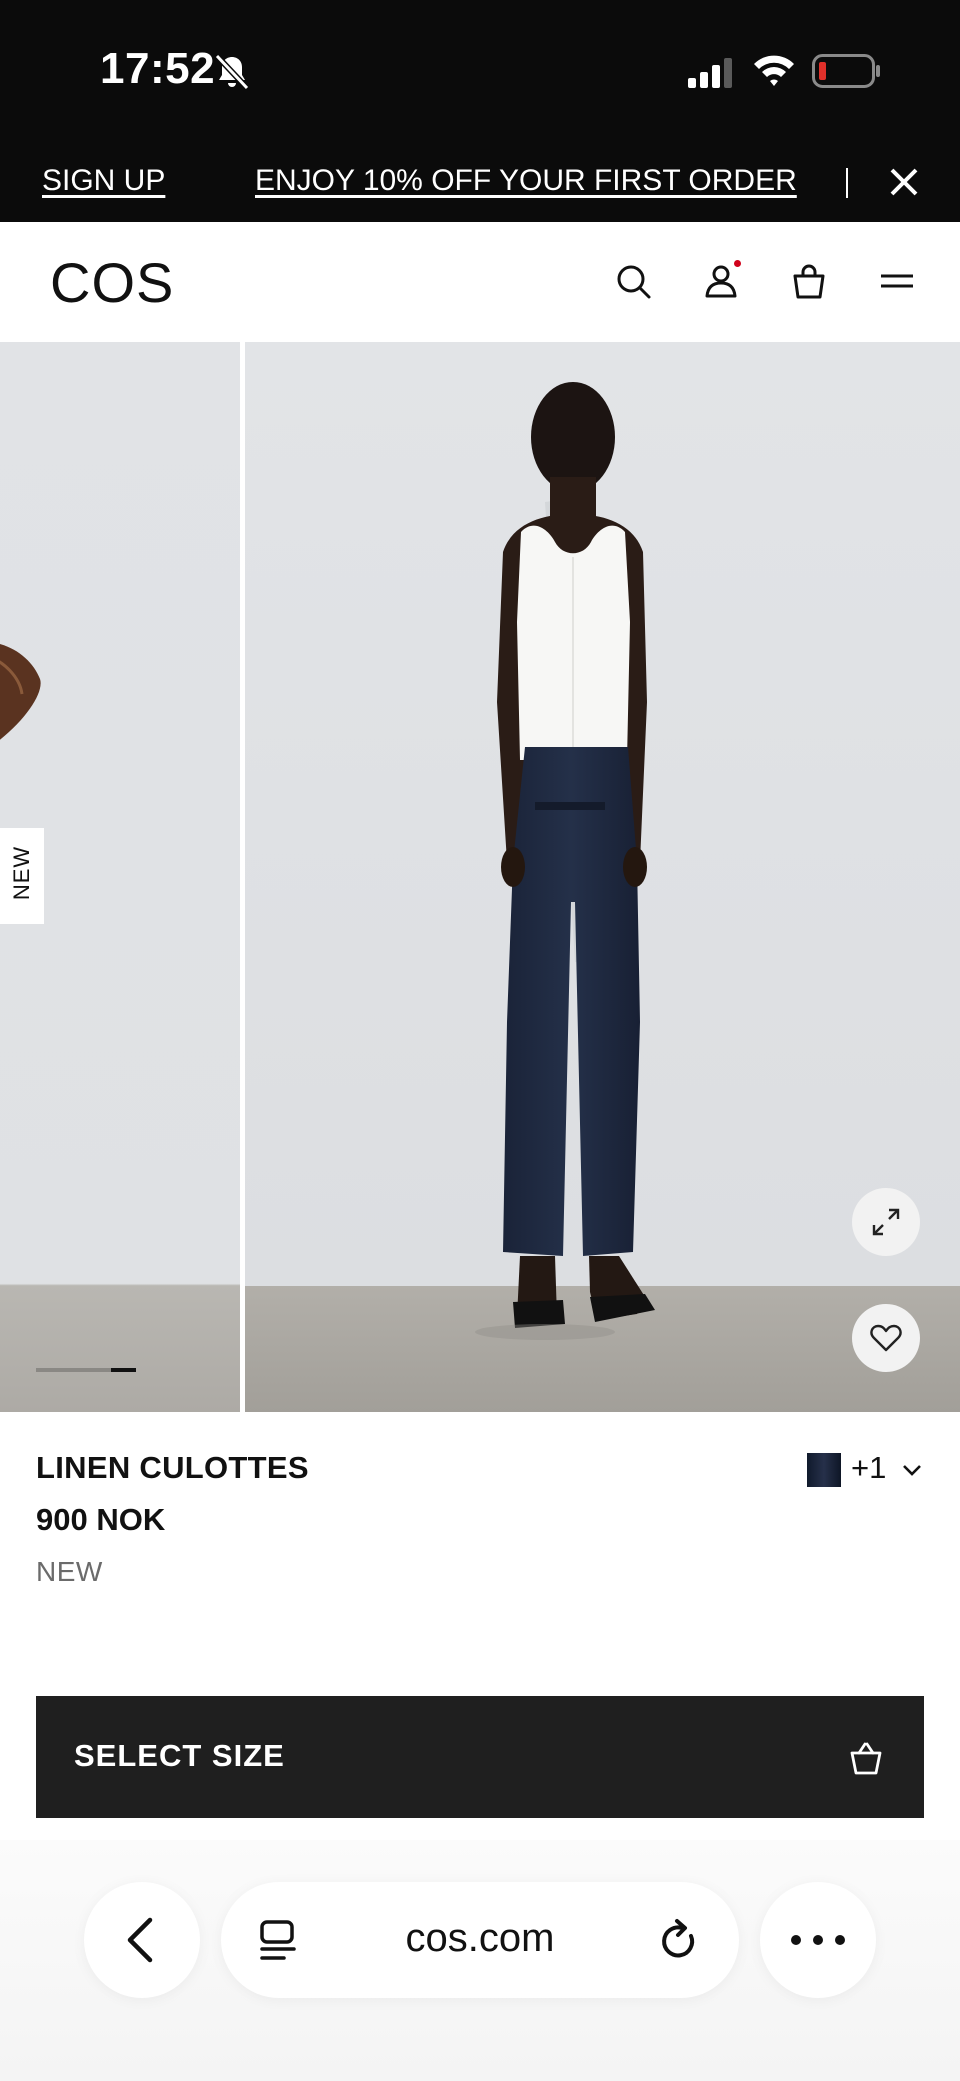 This screenshot has height=2081, width=960. I want to click on more-icon, so click(818, 1940).